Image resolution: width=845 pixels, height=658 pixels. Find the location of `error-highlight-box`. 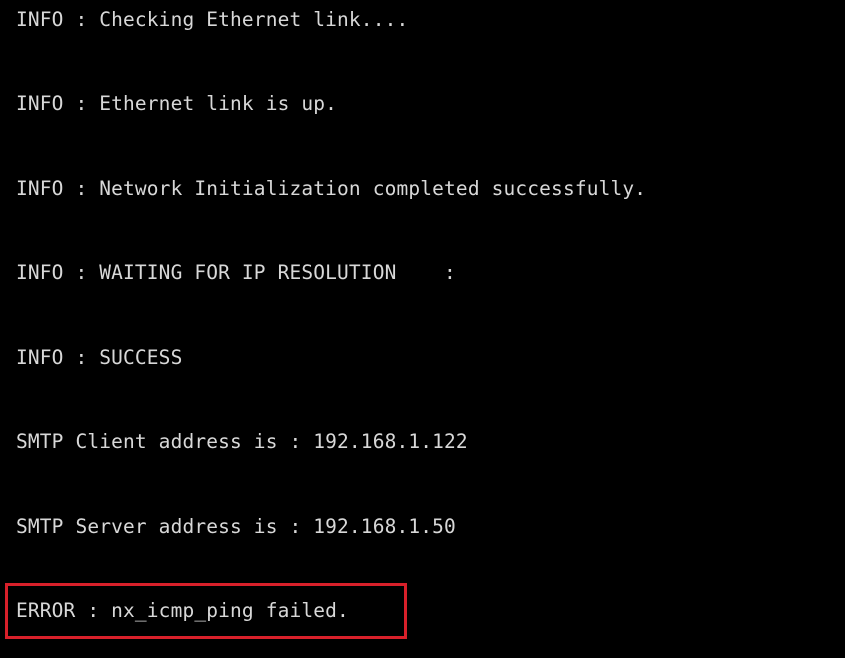

error-highlight-box is located at coordinates (206, 611).